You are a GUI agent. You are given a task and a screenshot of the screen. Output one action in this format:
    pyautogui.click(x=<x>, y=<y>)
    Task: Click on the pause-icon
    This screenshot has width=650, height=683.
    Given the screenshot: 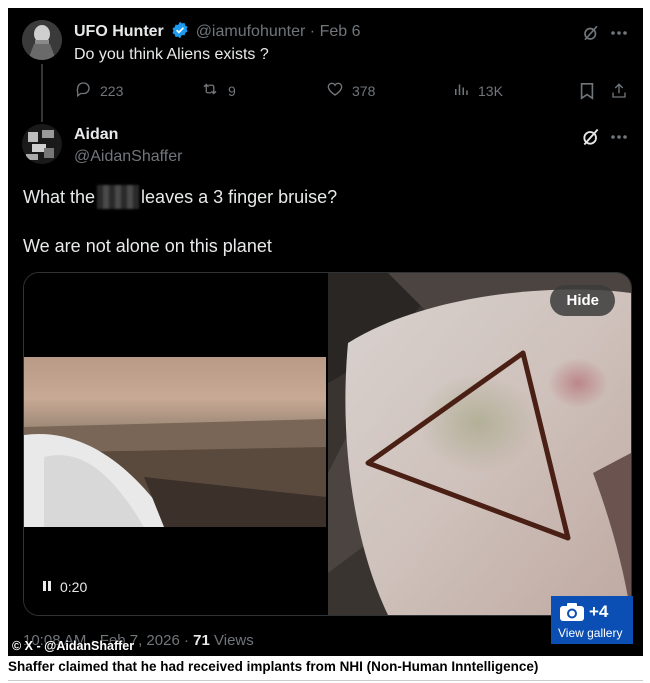 What is the action you would take?
    pyautogui.click(x=47, y=587)
    